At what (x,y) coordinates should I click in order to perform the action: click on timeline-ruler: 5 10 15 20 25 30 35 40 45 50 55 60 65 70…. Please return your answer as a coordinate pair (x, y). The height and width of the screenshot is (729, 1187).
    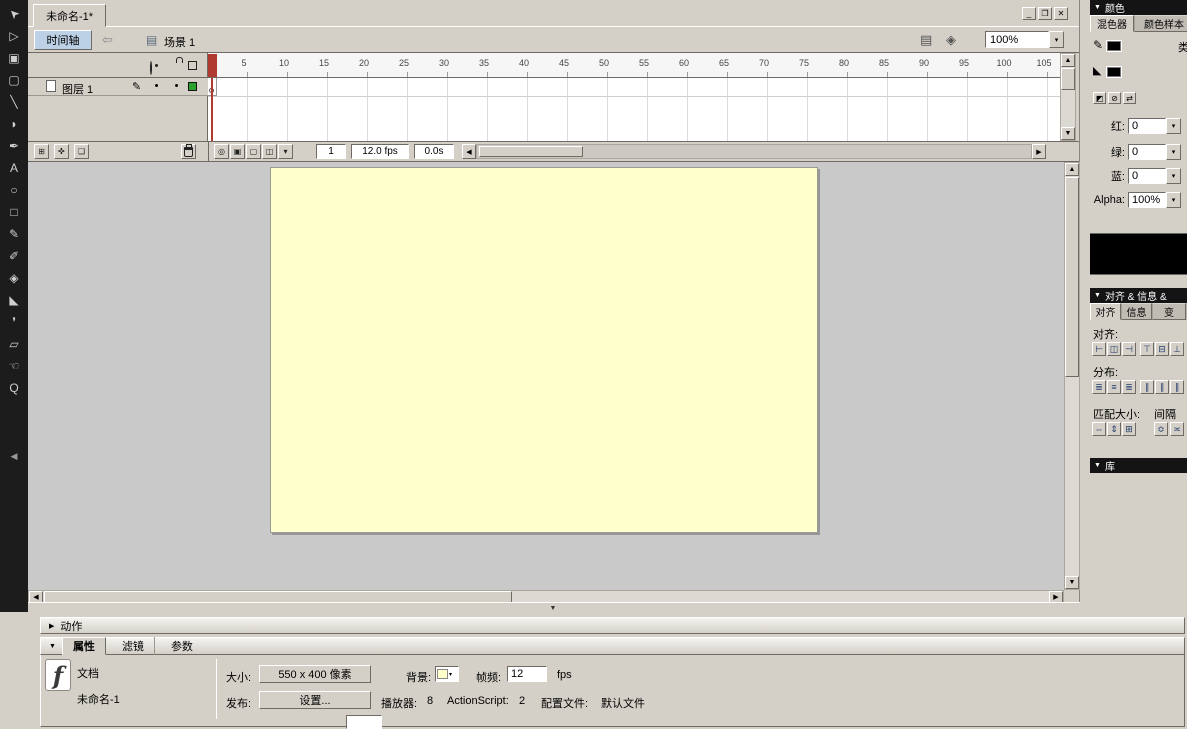
    Looking at the image, I should click on (634, 65).